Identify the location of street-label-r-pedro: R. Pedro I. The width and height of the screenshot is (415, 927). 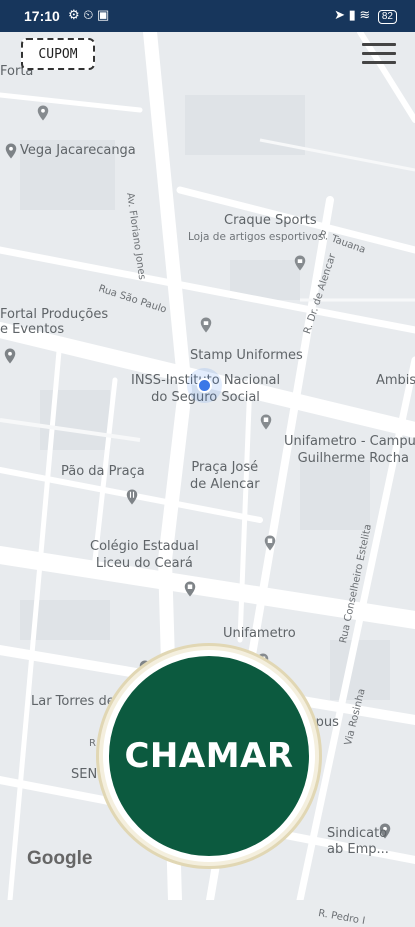
(341, 917).